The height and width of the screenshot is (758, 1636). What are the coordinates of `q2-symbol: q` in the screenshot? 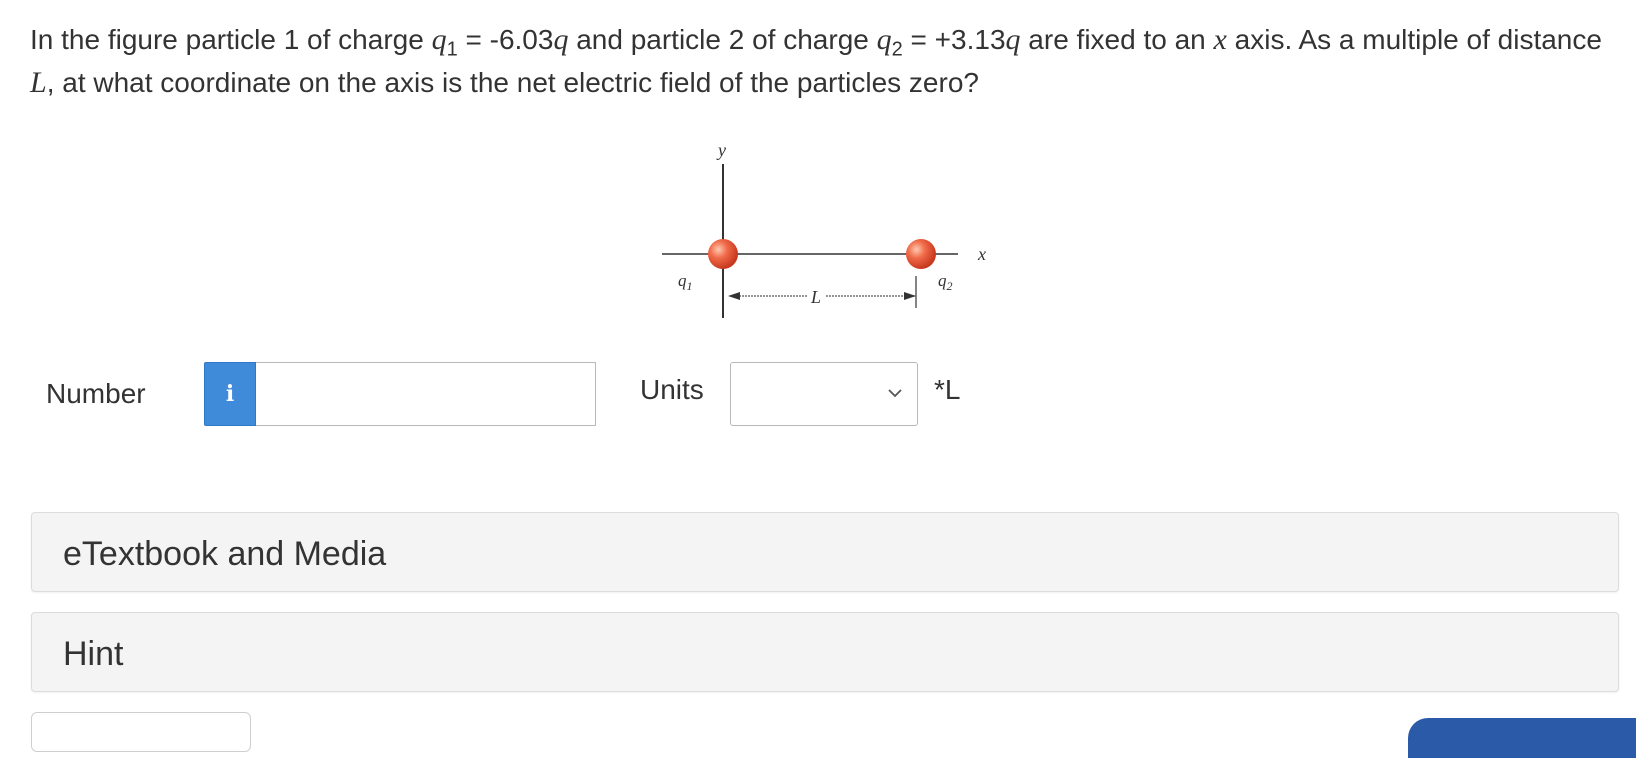 It's located at (884, 39).